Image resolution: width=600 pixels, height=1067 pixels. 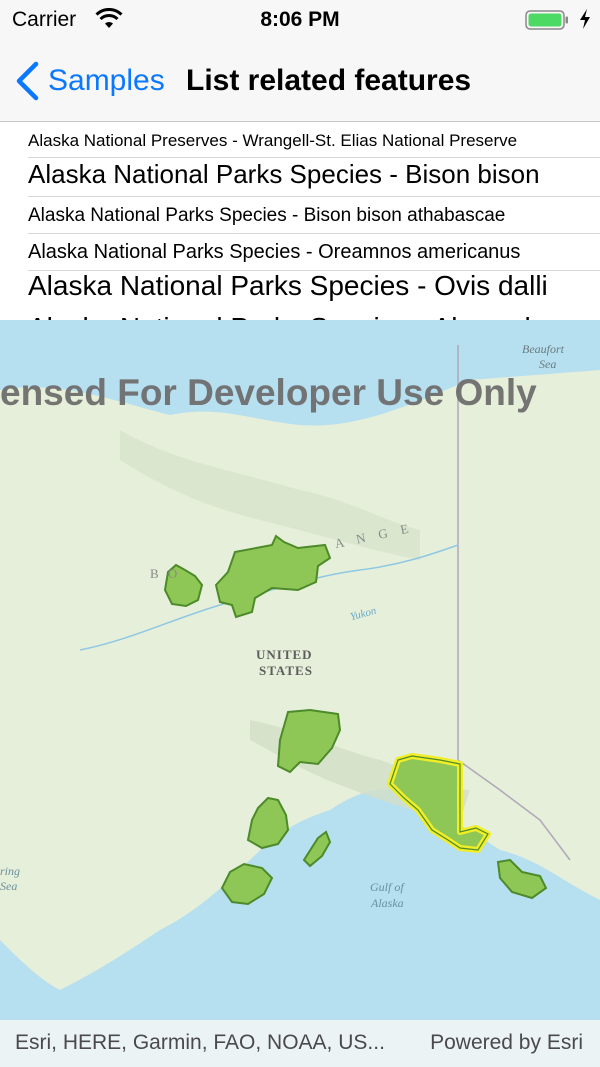 What do you see at coordinates (548, 364) in the screenshot?
I see `map-label-beaufort-sea: Sea` at bounding box center [548, 364].